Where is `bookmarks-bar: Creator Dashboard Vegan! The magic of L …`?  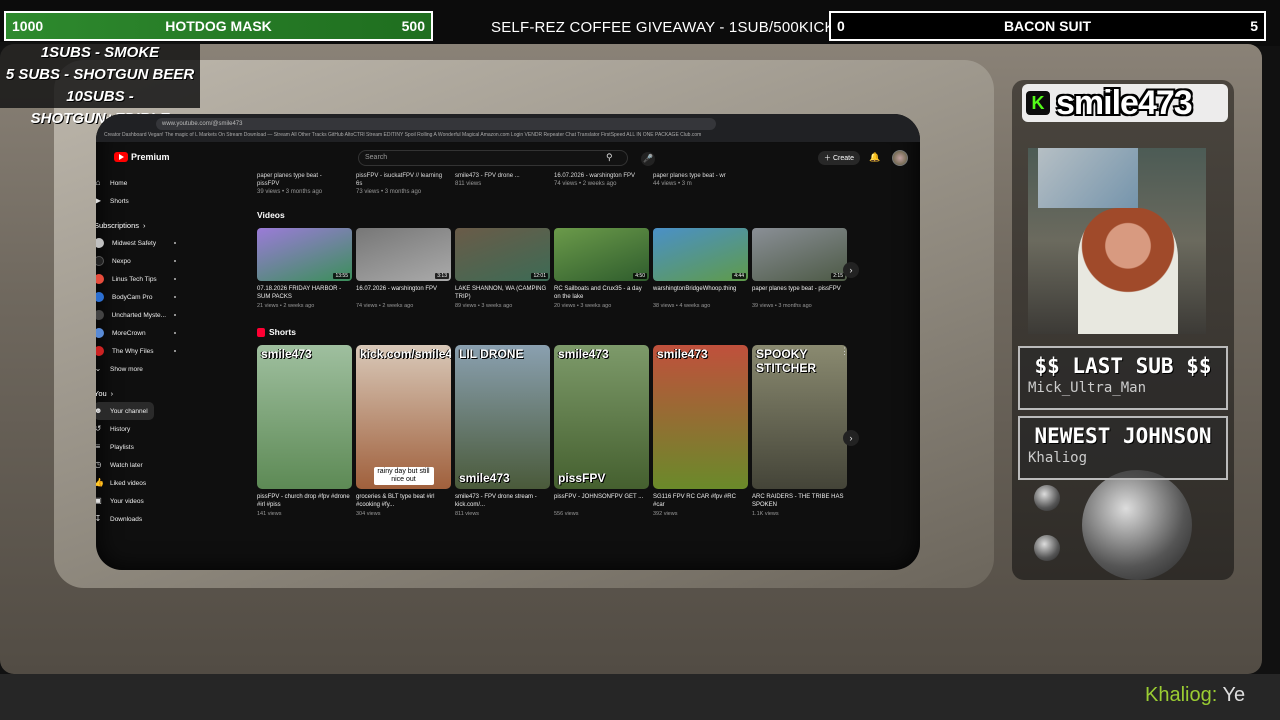 bookmarks-bar: Creator Dashboard Vegan! The magic of L … is located at coordinates (508, 137).